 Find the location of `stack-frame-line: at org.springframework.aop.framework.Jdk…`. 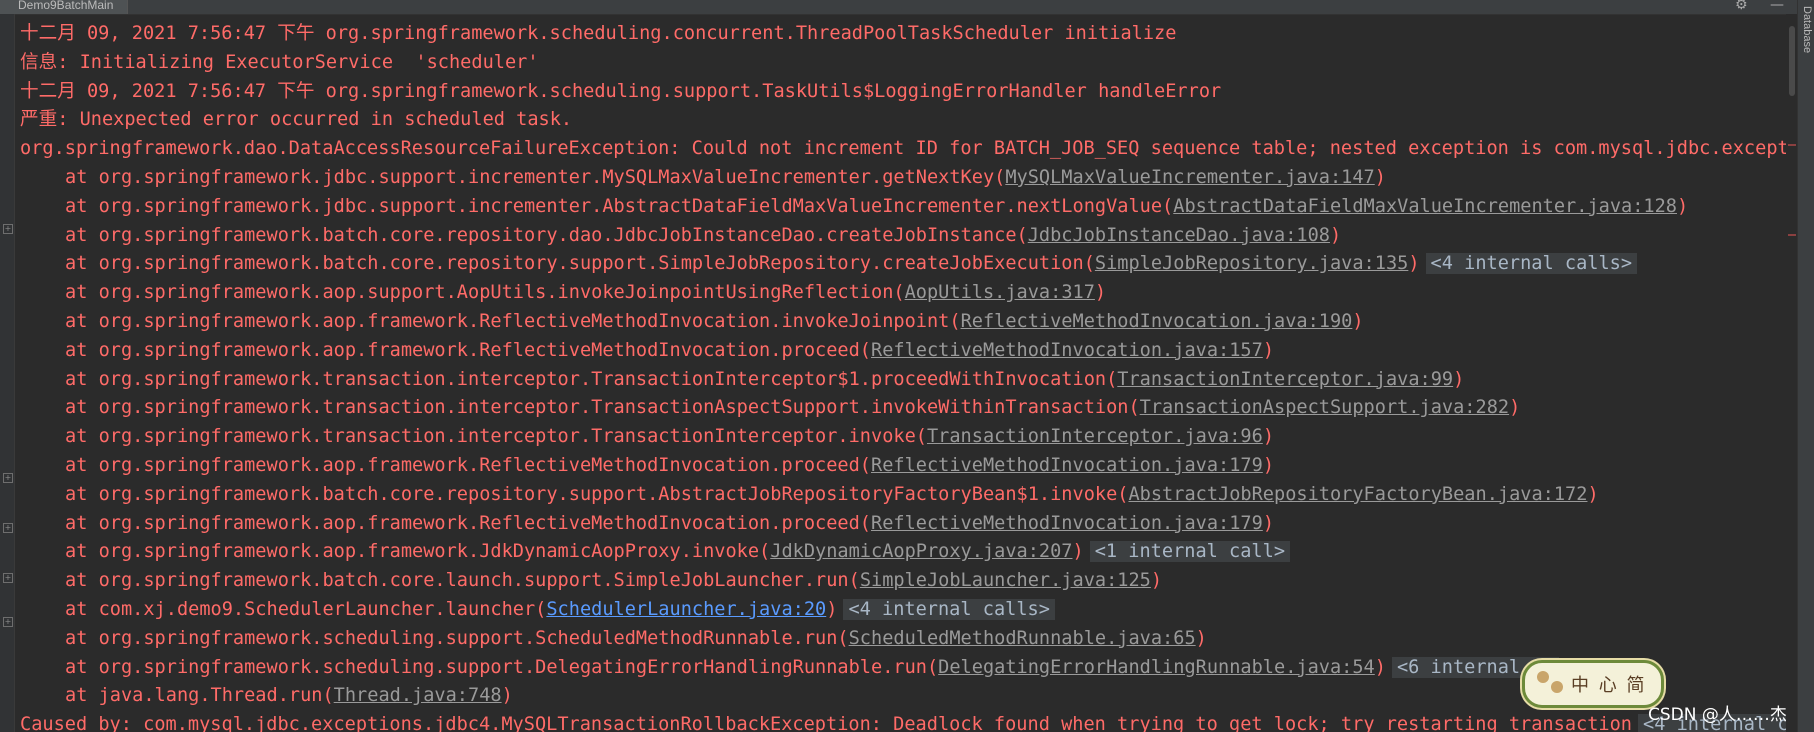

stack-frame-line: at org.springframework.aop.framework.Jdk… is located at coordinates (909, 552).